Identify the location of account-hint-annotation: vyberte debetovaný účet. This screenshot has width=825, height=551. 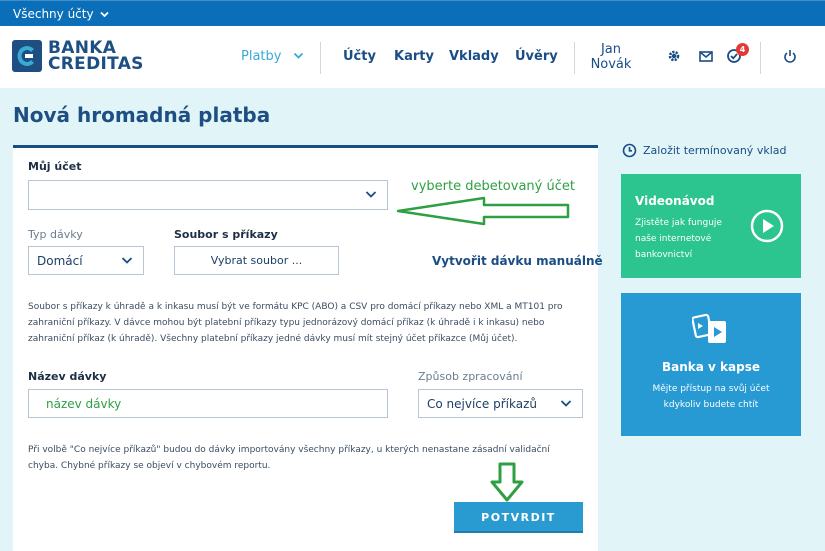
(493, 186).